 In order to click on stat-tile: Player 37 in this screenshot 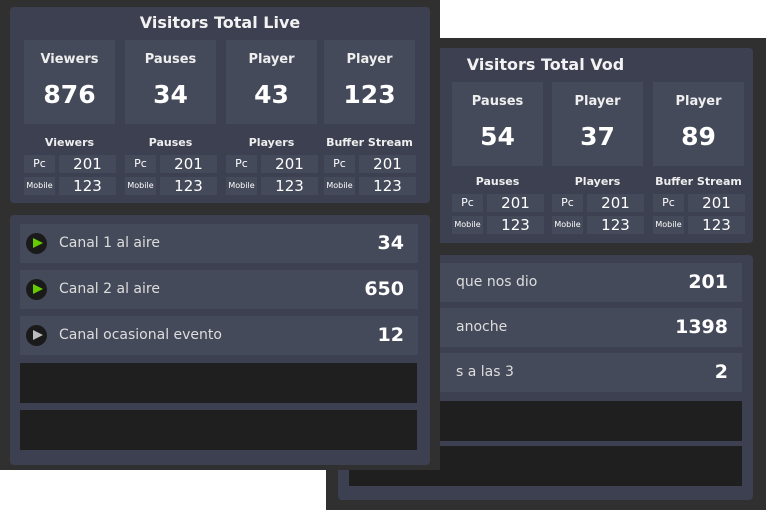, I will do `click(597, 124)`.